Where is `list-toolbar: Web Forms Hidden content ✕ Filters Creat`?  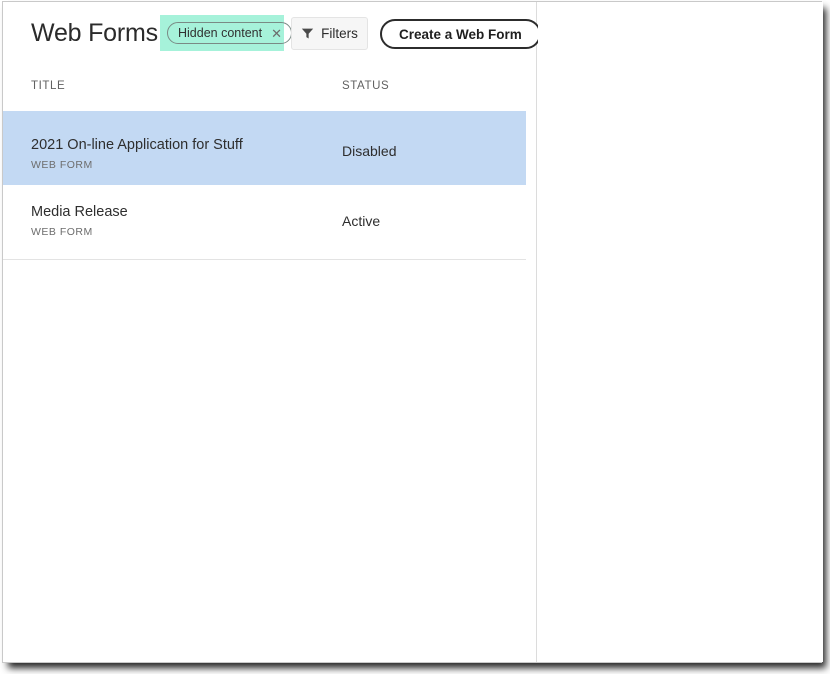
list-toolbar: Web Forms Hidden content ✕ Filters Creat is located at coordinates (272, 35).